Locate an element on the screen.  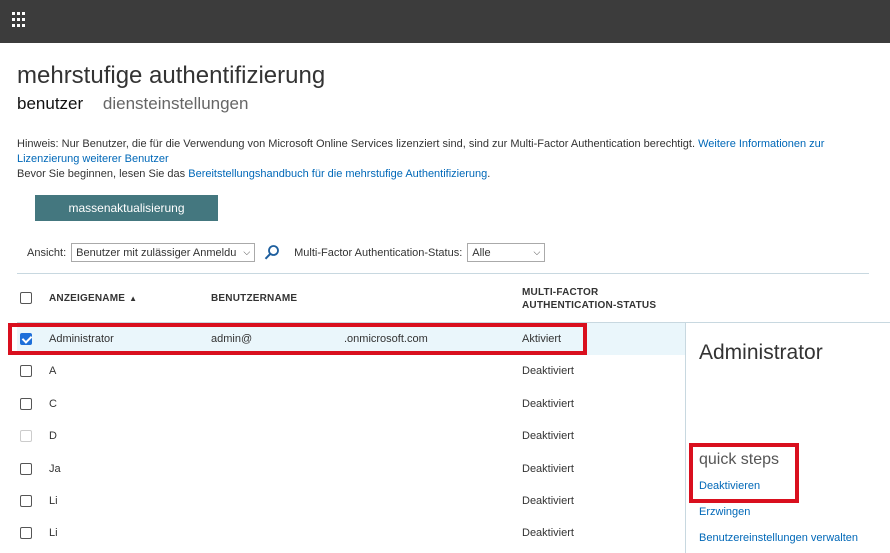
column-label: AUTHENTICATION-STATUS is located at coordinates (589, 305).